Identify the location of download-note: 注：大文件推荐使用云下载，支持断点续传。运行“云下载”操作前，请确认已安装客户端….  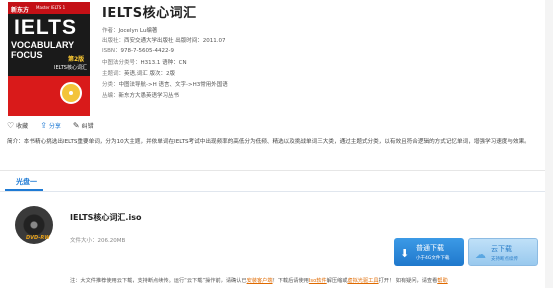
(259, 281).